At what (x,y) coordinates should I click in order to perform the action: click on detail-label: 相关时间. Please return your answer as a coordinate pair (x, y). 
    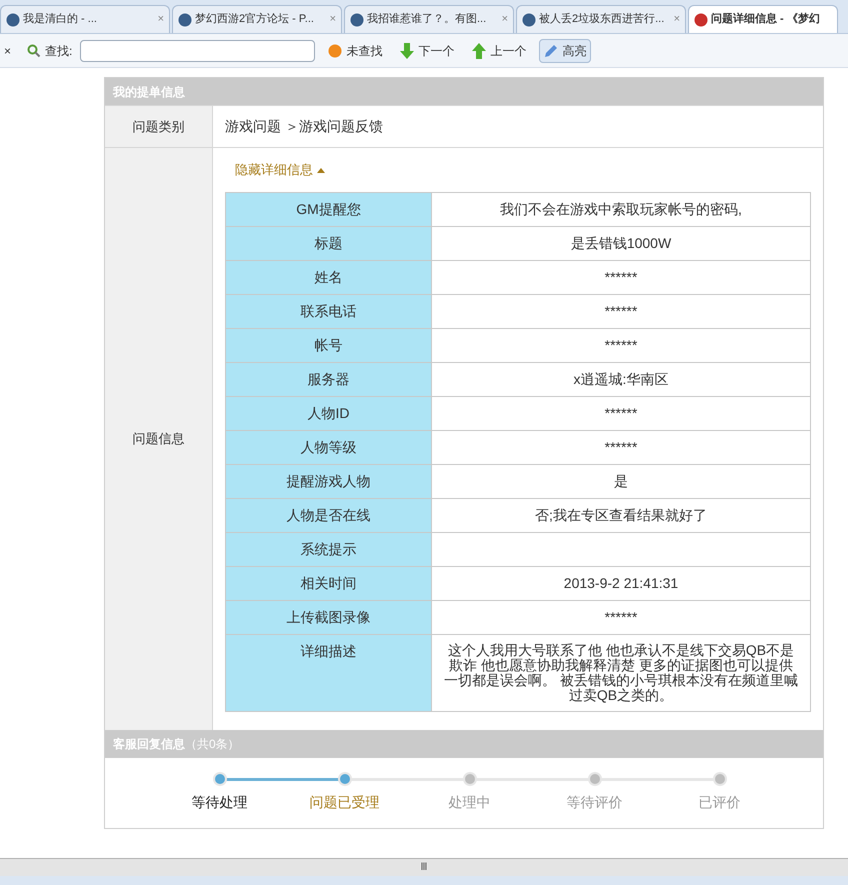
    Looking at the image, I should click on (329, 583).